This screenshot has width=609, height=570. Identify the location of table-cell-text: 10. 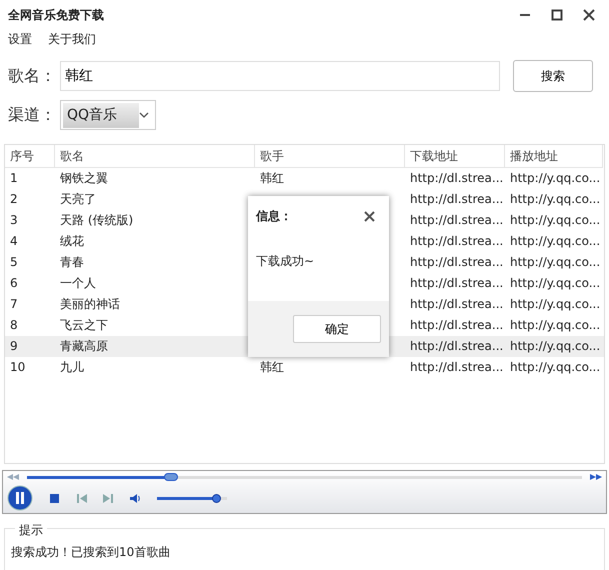
(17, 367).